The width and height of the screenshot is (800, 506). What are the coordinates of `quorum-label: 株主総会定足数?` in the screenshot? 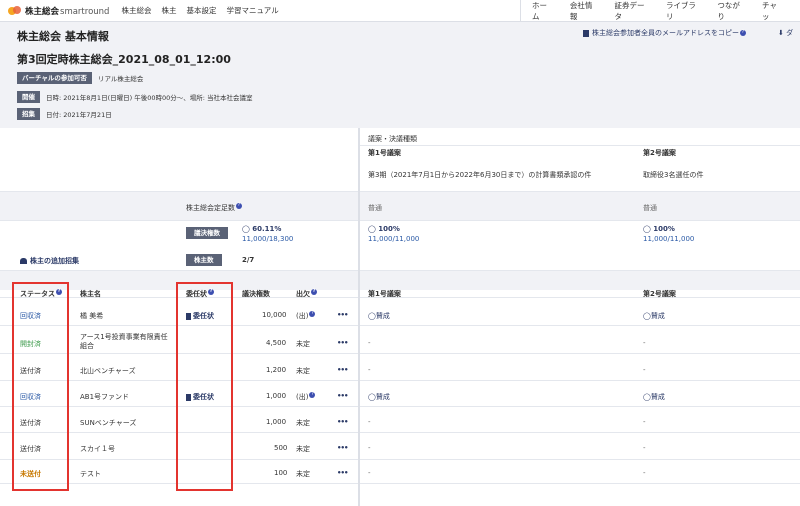 It's located at (214, 207).